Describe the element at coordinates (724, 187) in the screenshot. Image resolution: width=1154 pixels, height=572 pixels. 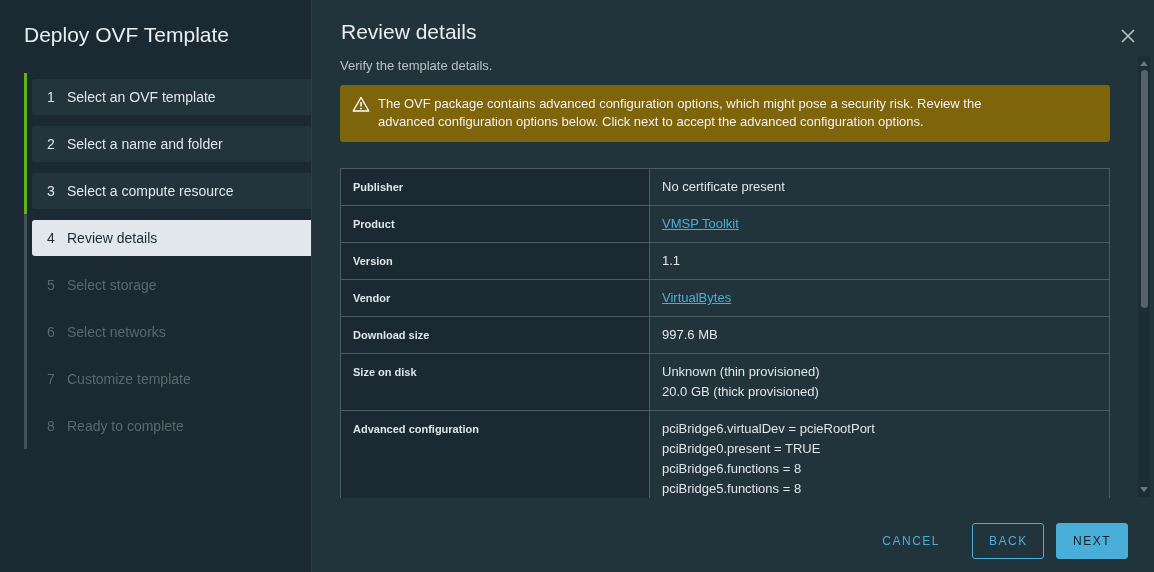
I see `cell-text: No certificate present` at that location.